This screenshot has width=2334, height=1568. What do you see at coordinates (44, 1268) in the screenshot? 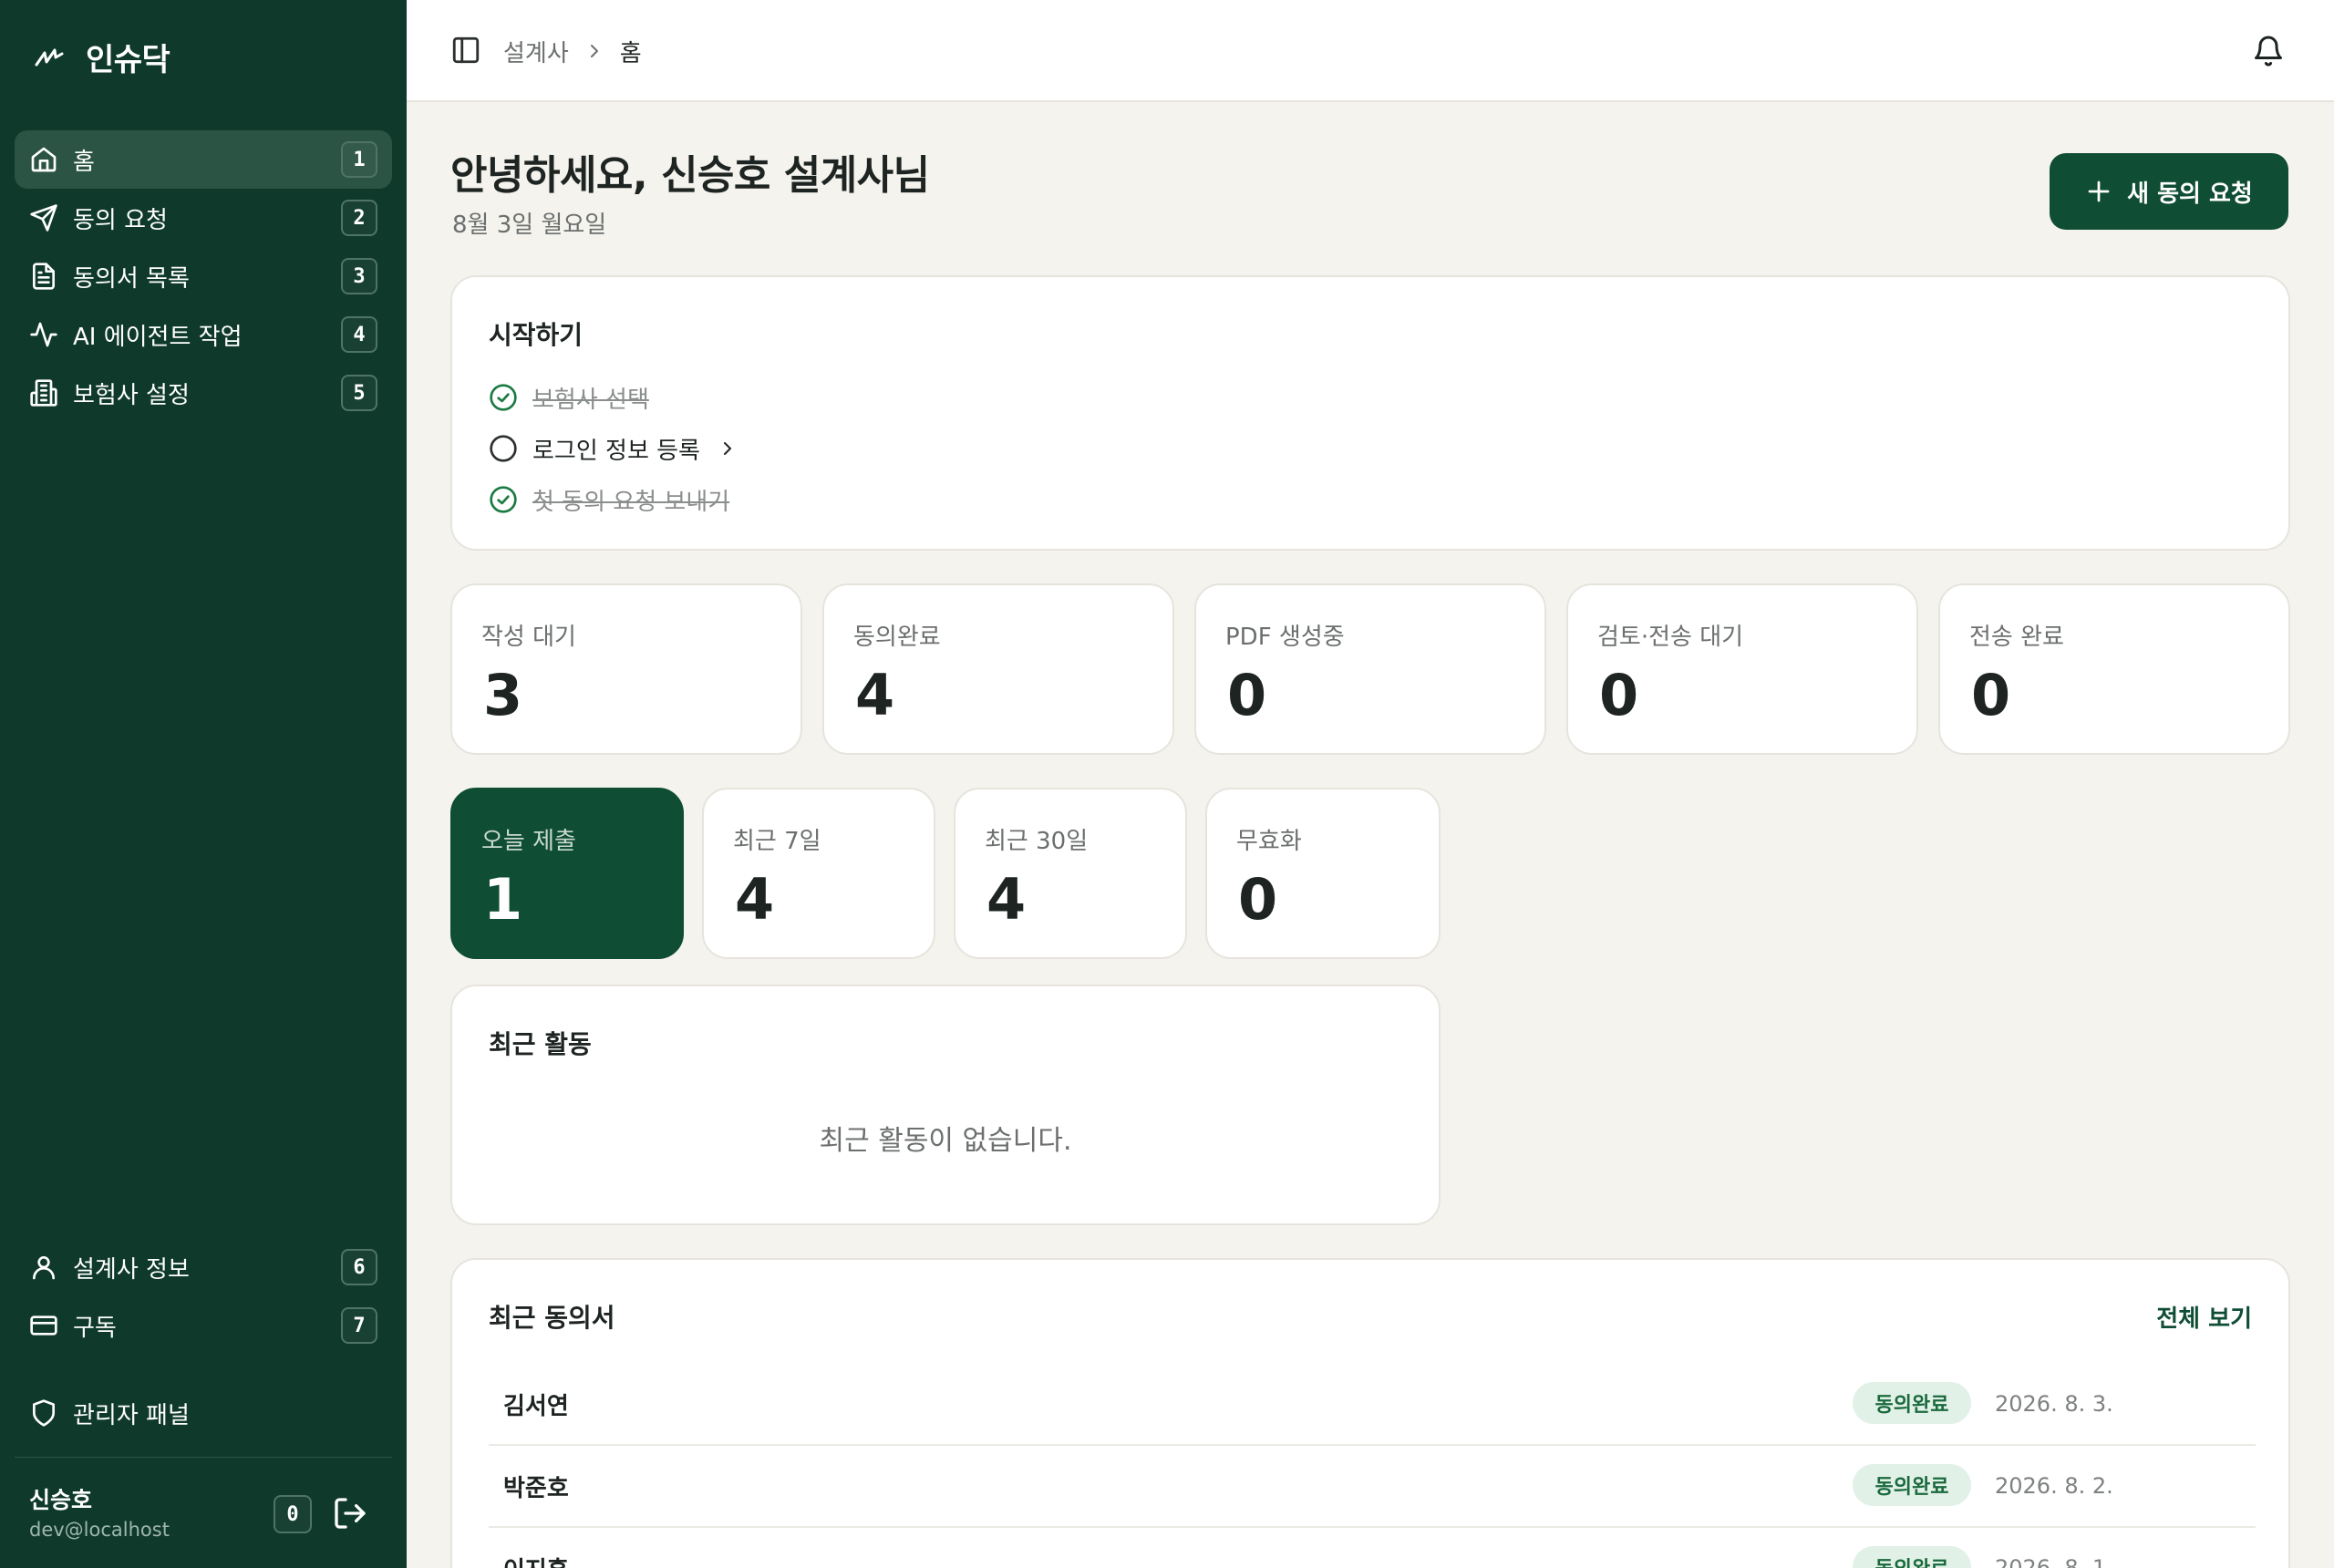
I see `user-icon` at bounding box center [44, 1268].